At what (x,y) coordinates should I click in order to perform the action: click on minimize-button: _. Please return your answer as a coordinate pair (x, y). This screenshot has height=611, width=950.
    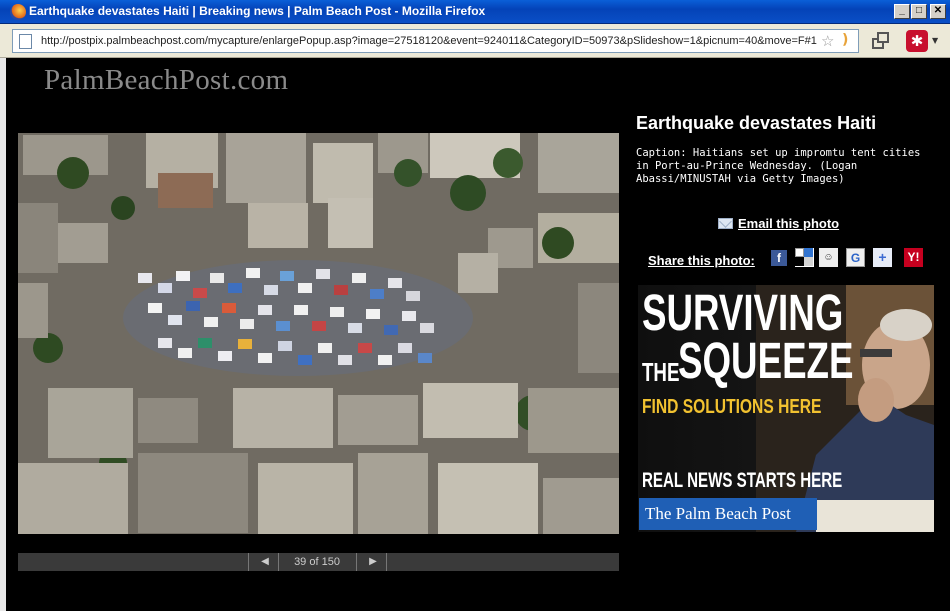
    Looking at the image, I should click on (902, 11).